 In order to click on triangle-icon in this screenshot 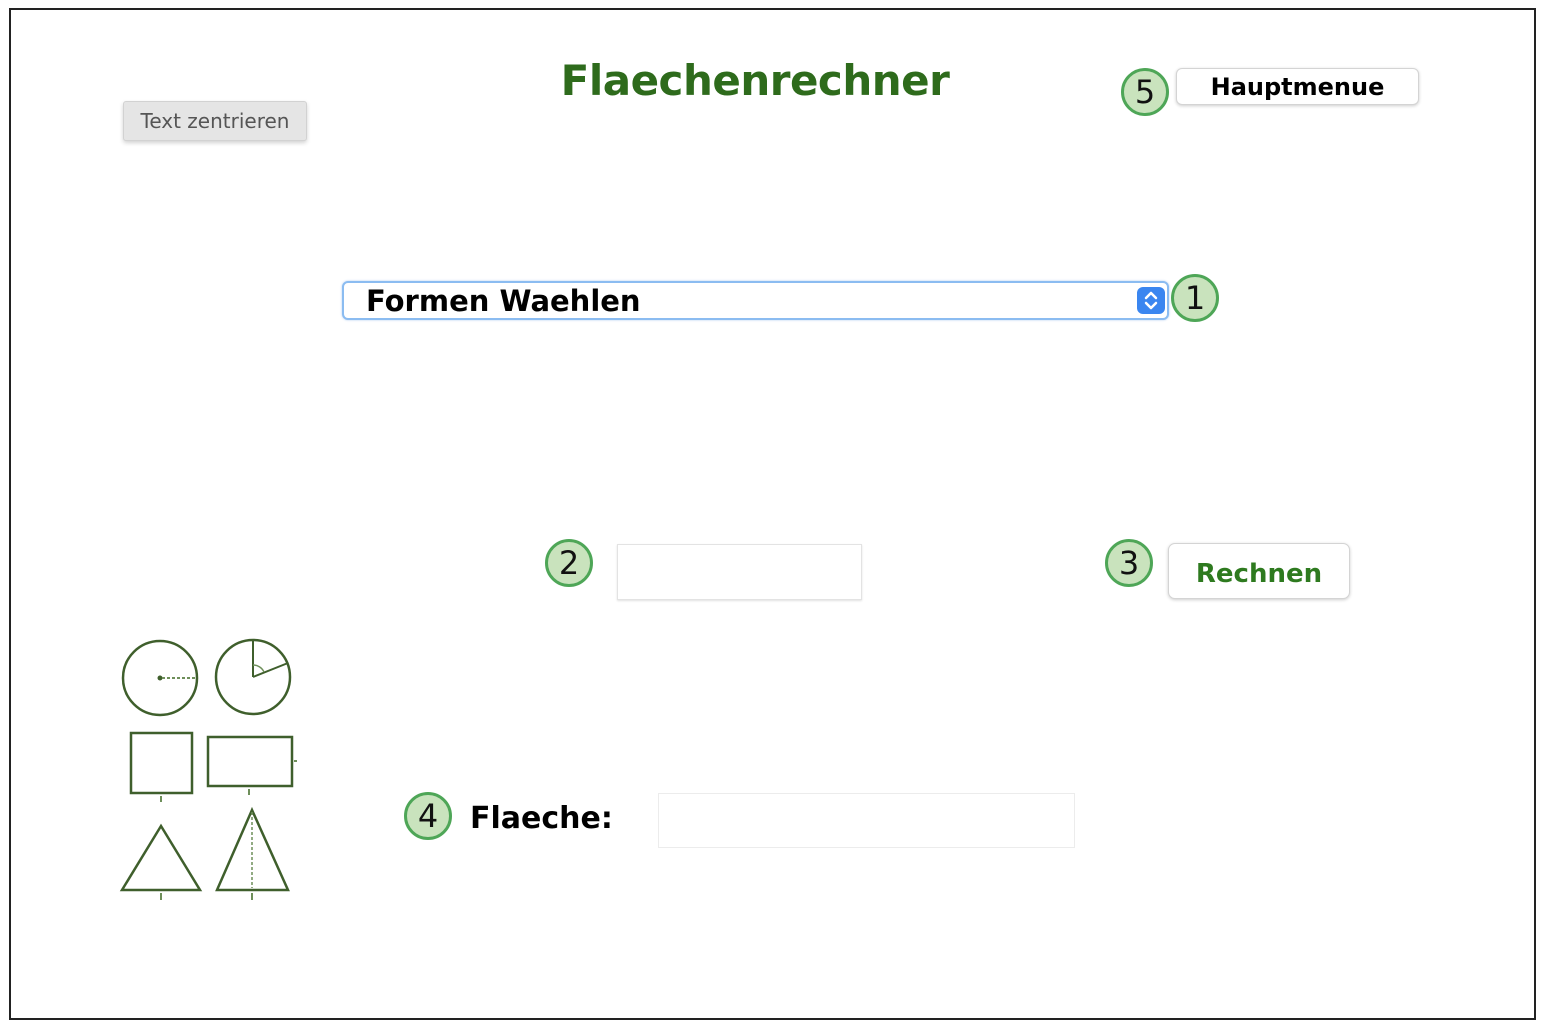, I will do `click(161, 861)`.